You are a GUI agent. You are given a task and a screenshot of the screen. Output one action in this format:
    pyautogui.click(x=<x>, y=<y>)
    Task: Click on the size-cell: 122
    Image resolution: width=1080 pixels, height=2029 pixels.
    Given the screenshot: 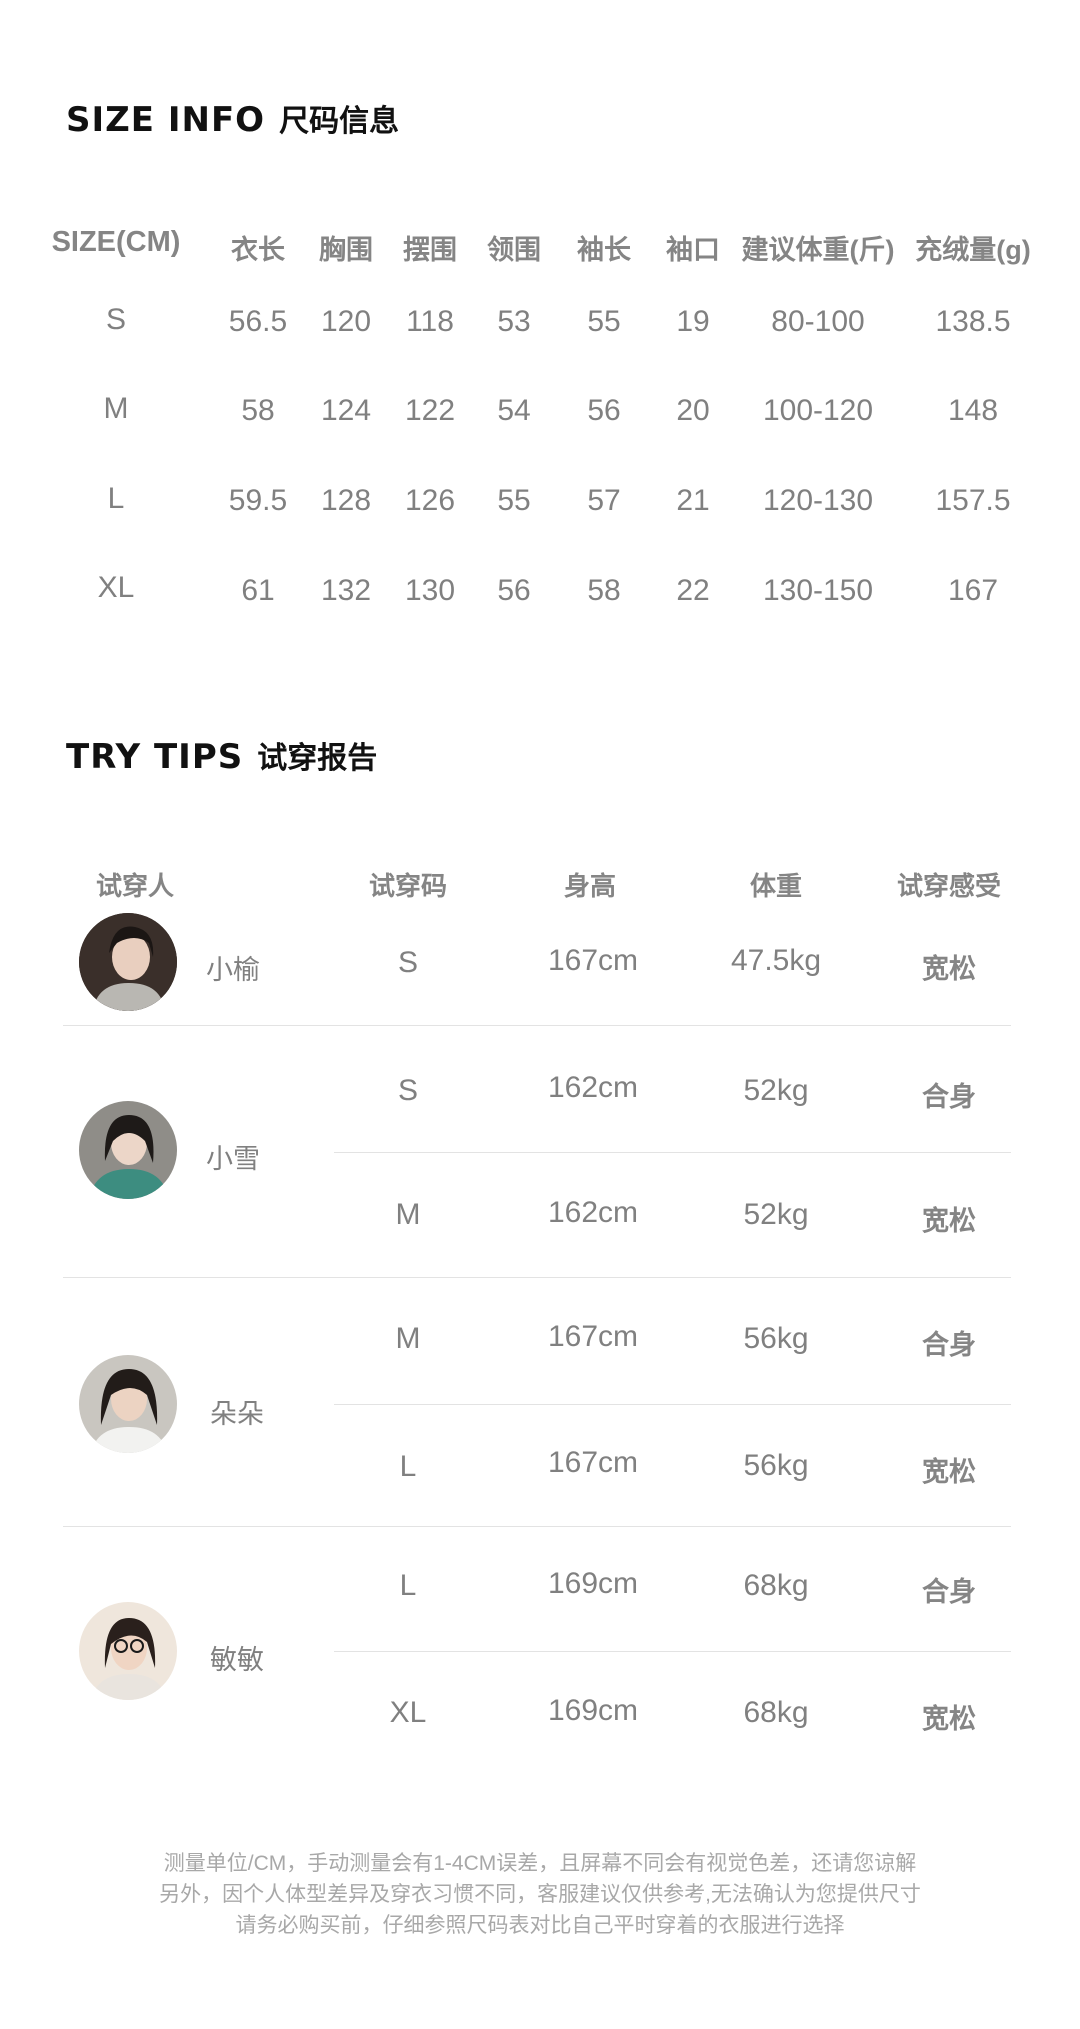 What is the action you would take?
    pyautogui.click(x=430, y=410)
    